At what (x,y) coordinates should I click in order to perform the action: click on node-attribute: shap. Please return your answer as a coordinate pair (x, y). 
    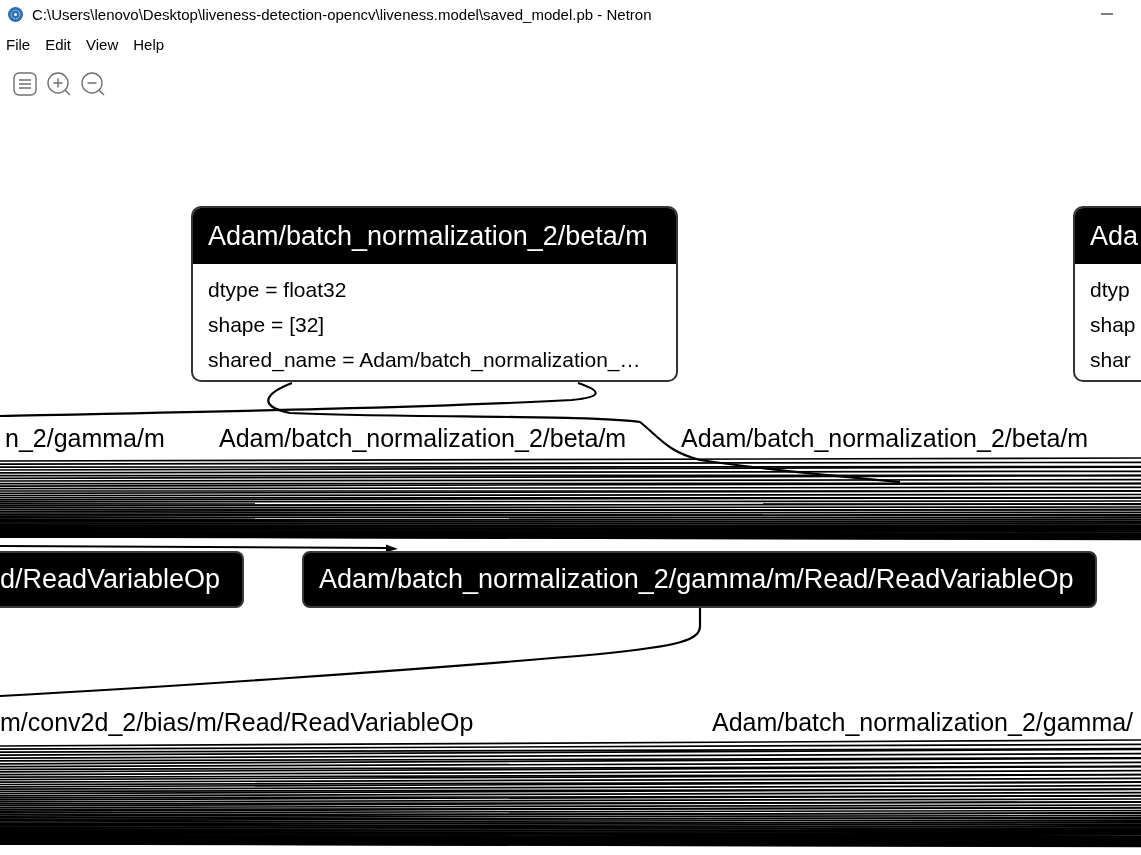
    Looking at the image, I should click on (1113, 325).